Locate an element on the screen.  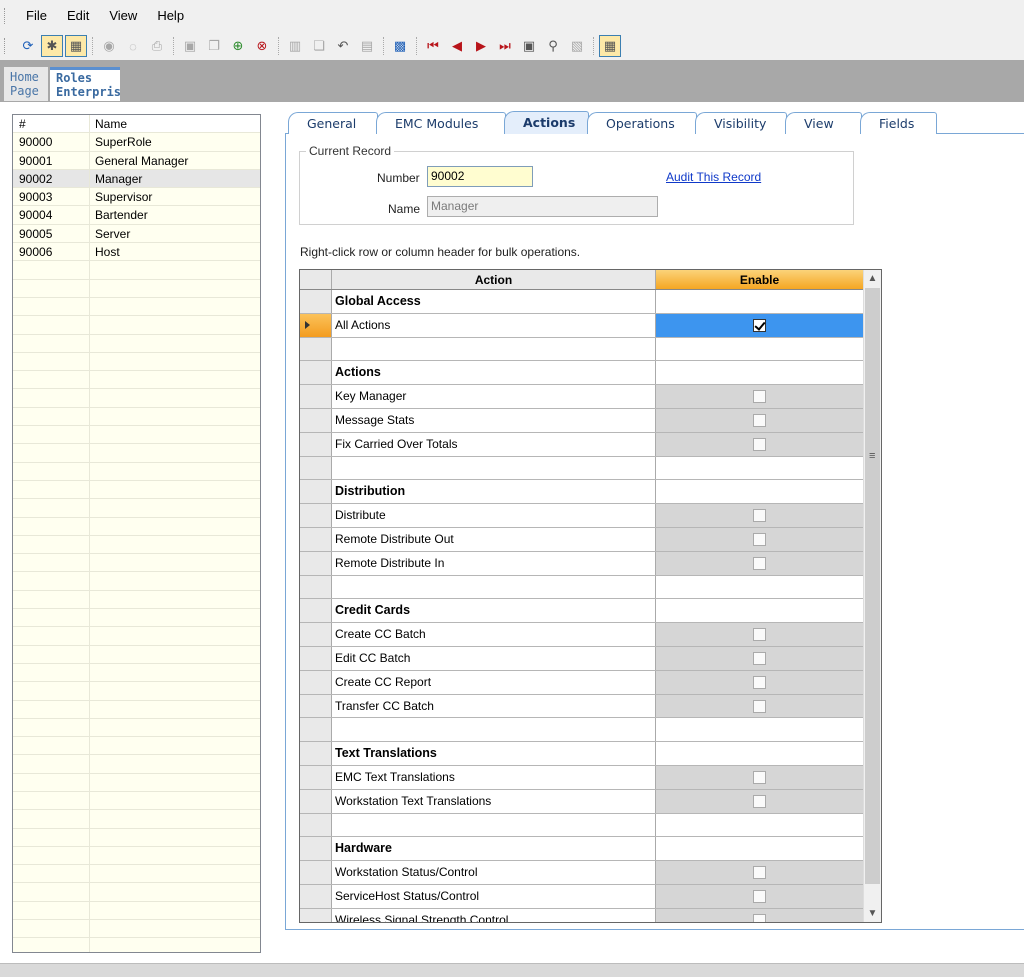
doc-tab-home-page: Home Page is located at coordinates (26, 84).